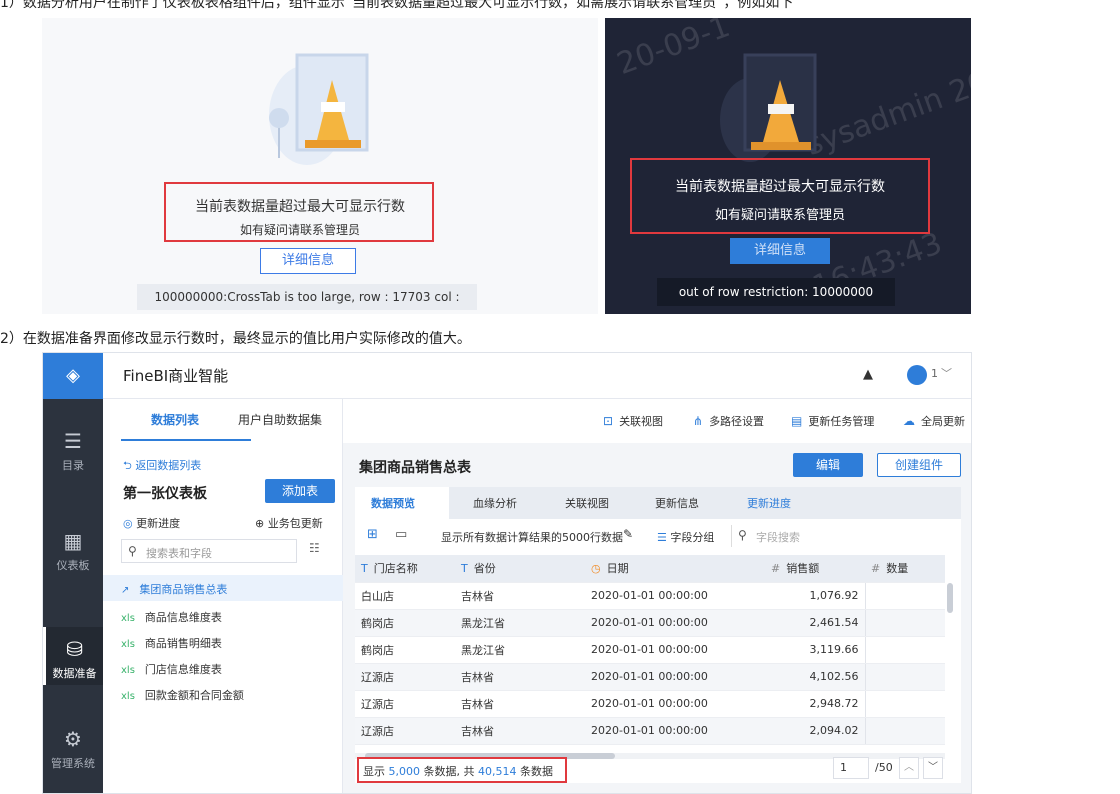  I want to click on list-item: ↗ 集团商品销售总表, so click(174, 589).